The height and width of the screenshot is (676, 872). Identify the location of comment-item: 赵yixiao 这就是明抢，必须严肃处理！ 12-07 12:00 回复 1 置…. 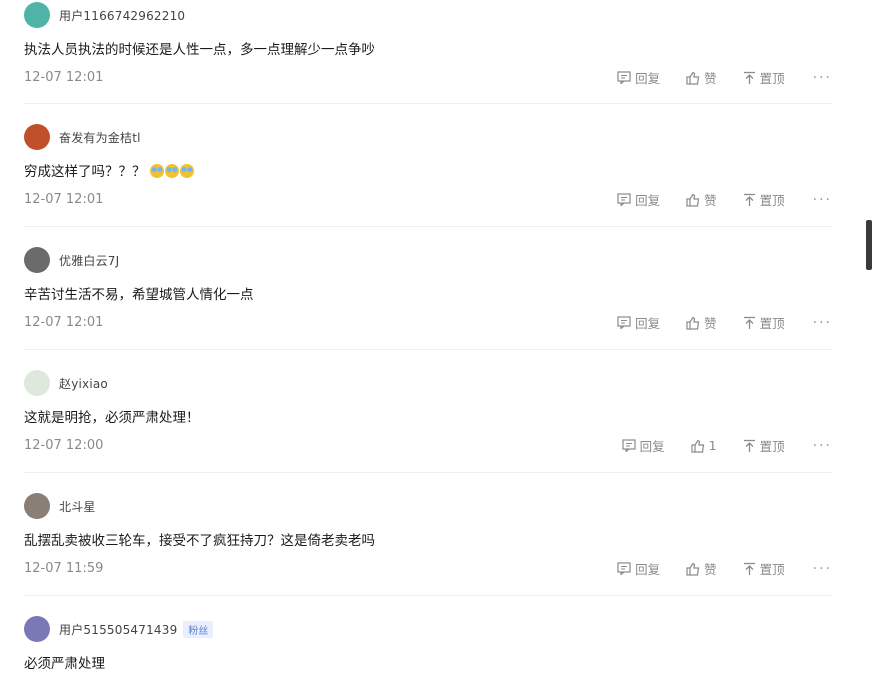
(428, 420).